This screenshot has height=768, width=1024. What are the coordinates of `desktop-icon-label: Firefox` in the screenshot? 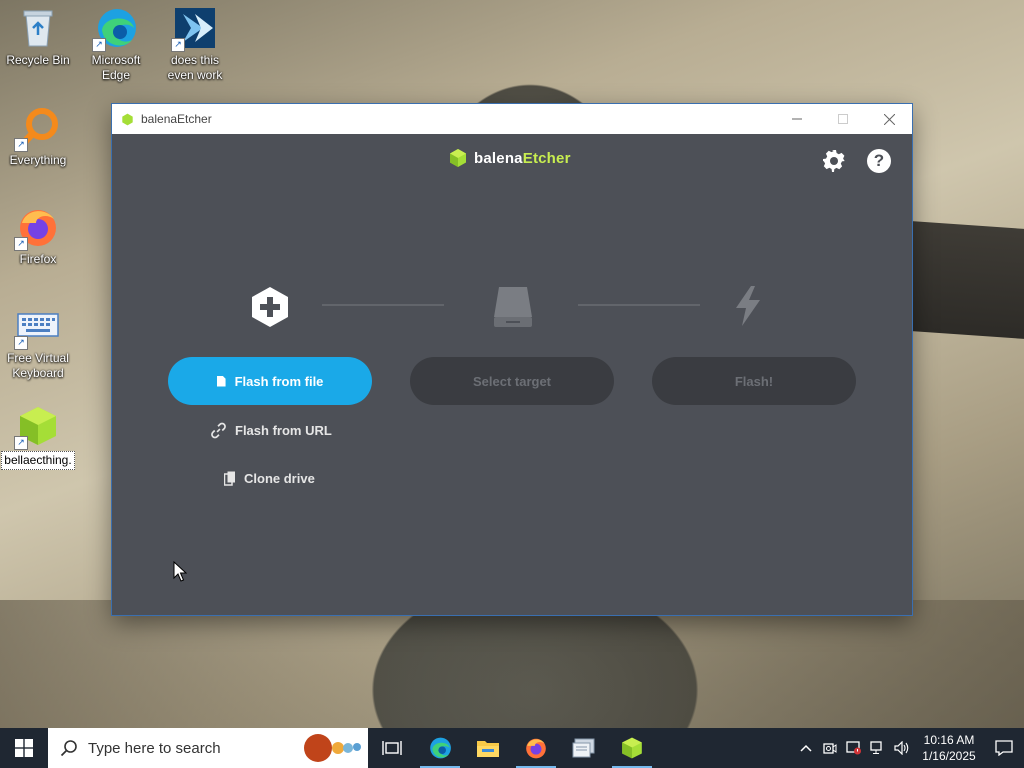 It's located at (38, 259).